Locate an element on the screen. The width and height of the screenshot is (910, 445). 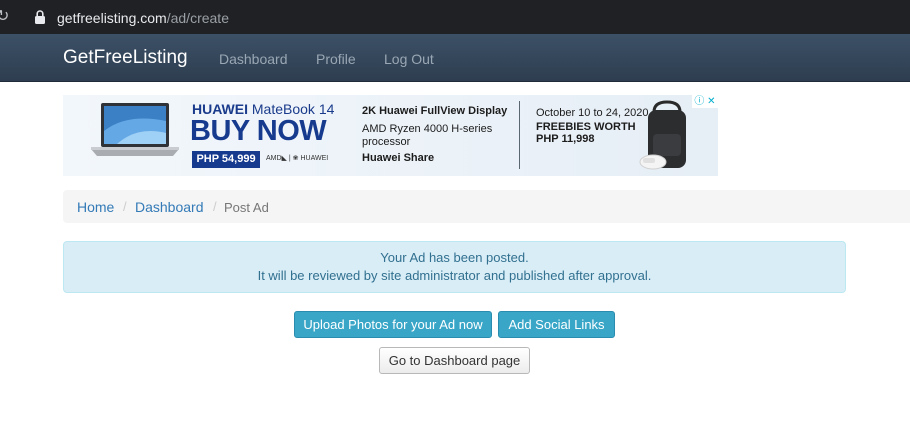
url-text: getfreelisting.com/ad/create is located at coordinates (143, 18).